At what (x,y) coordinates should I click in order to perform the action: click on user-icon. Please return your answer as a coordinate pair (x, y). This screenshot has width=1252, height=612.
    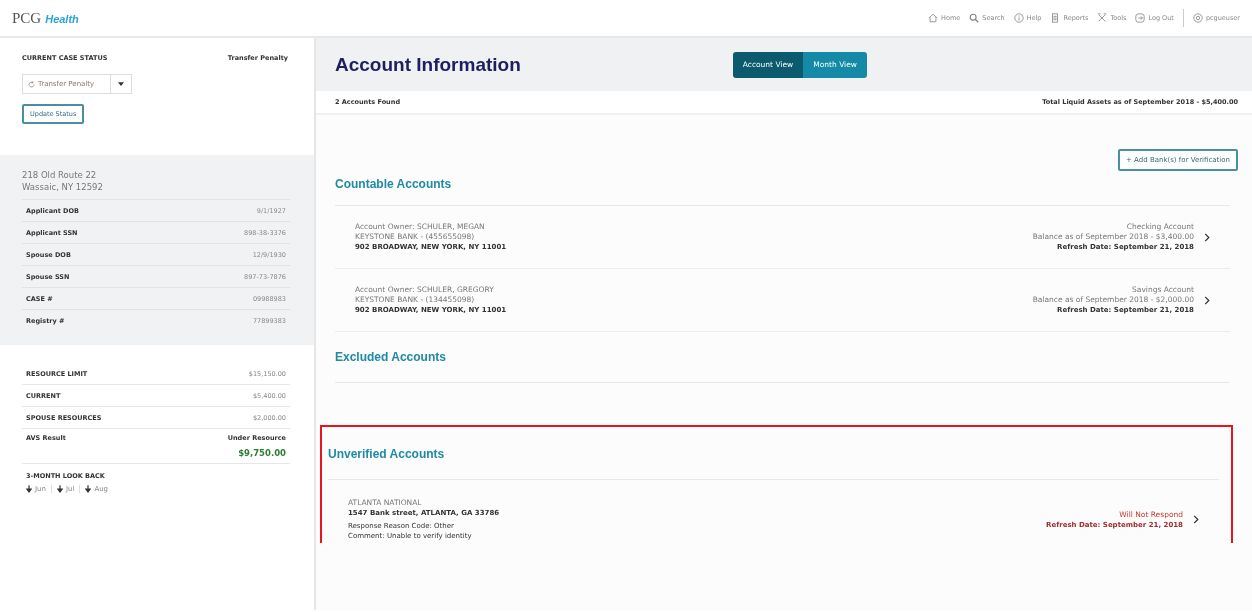
    Looking at the image, I should click on (1197, 18).